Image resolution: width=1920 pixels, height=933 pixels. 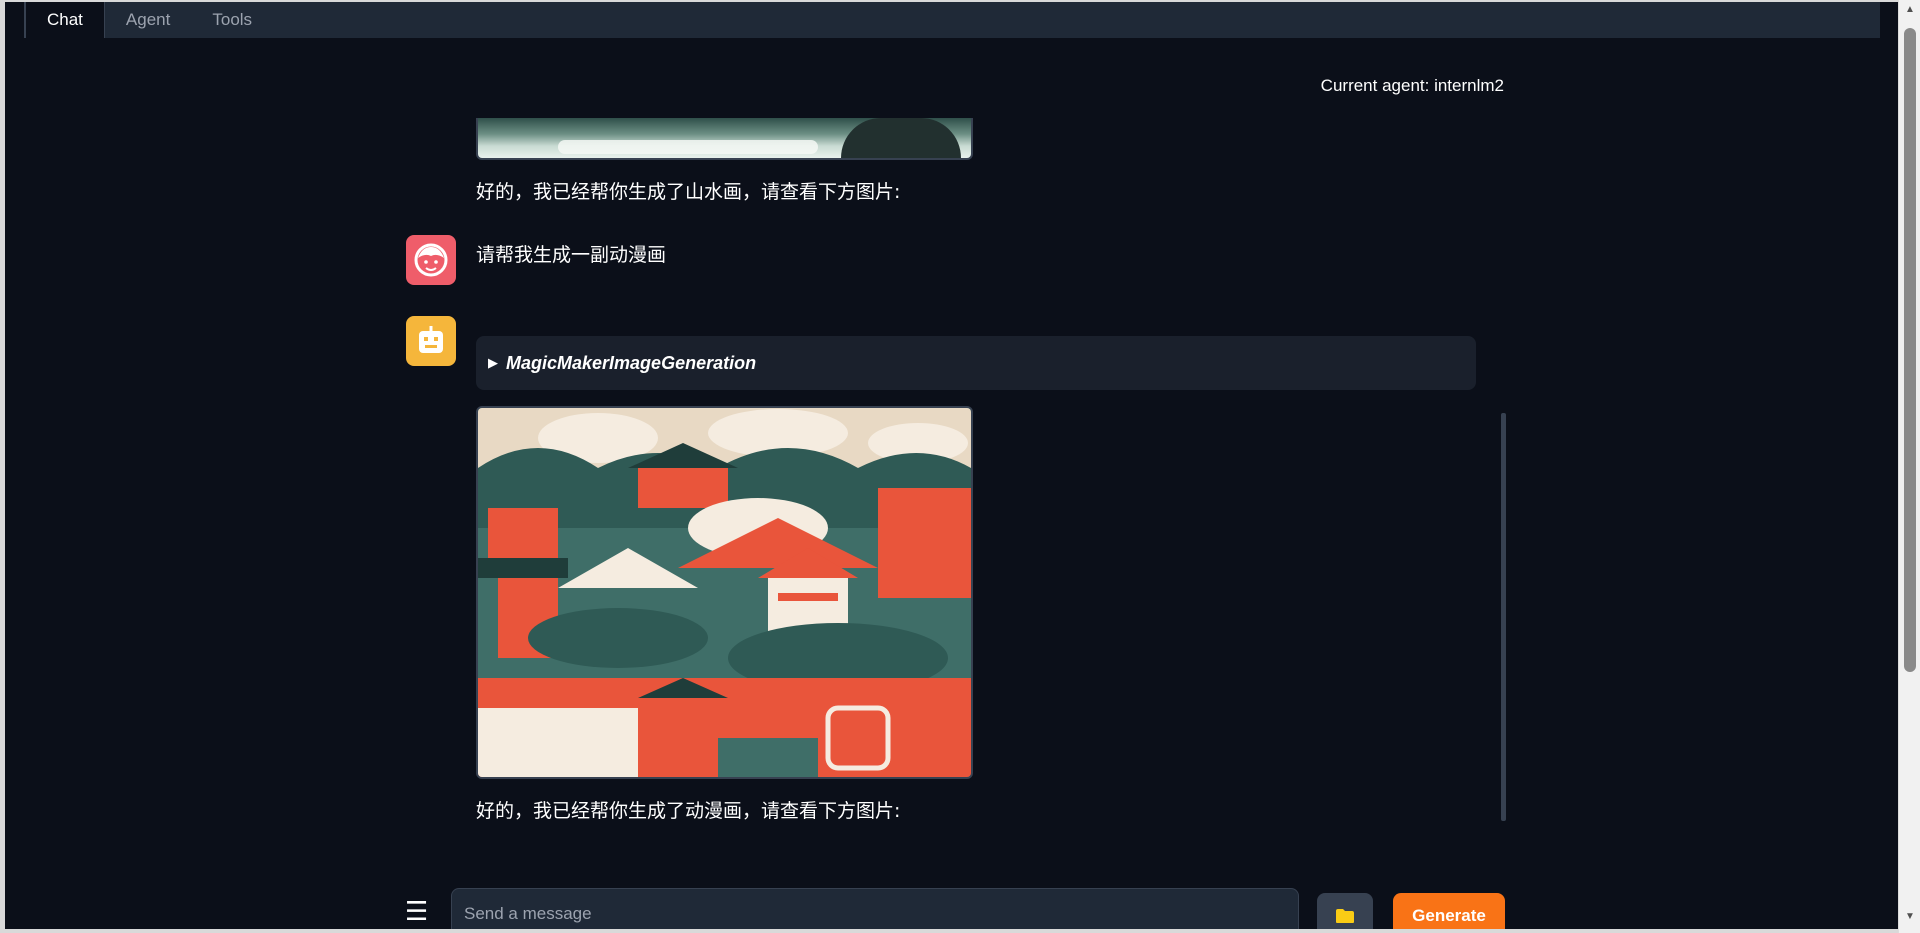 I want to click on bot-avatar, so click(x=431, y=341).